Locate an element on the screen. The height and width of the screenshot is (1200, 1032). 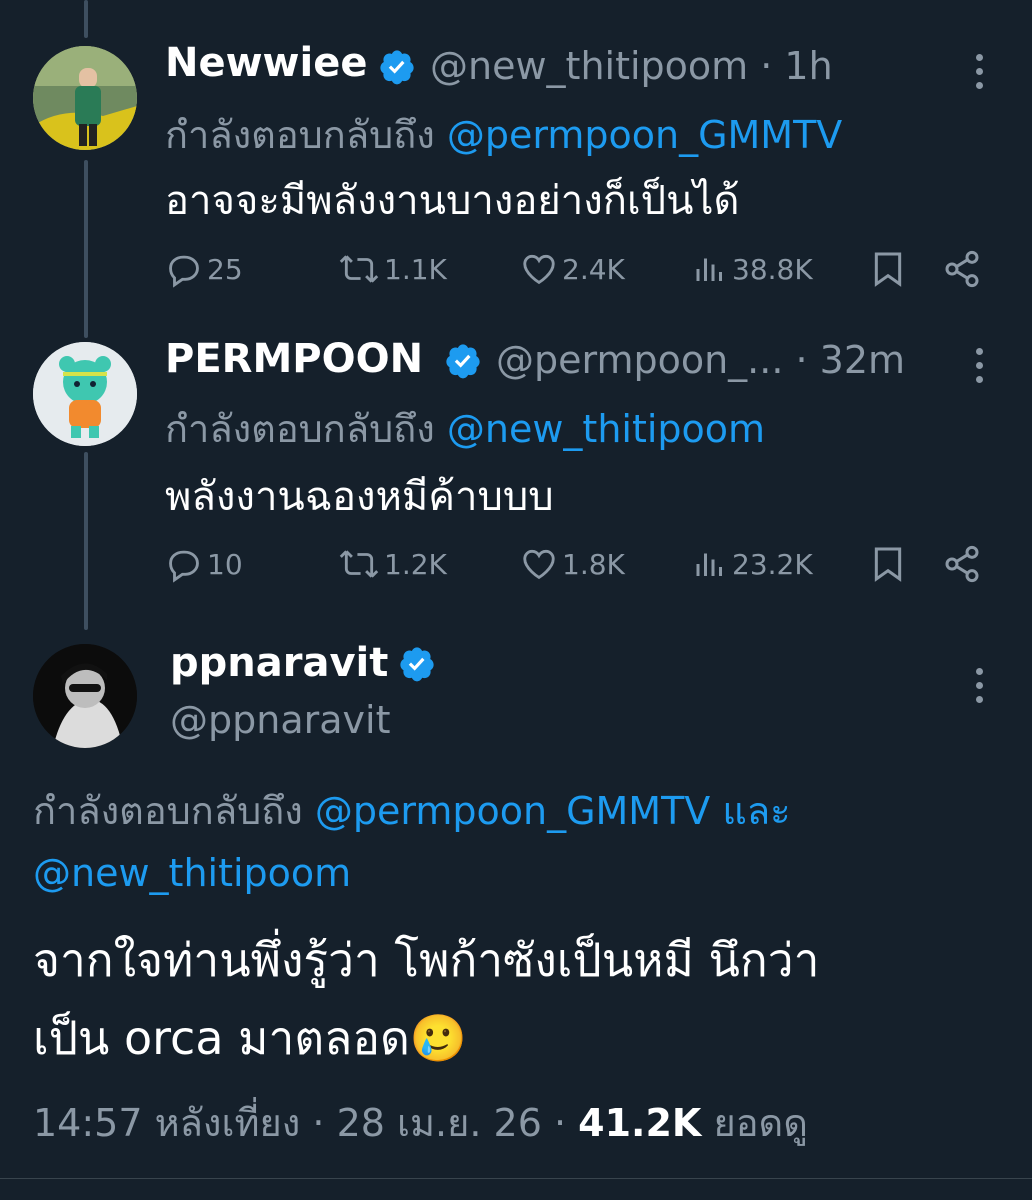
retweet-count: 1.2K is located at coordinates (415, 564).